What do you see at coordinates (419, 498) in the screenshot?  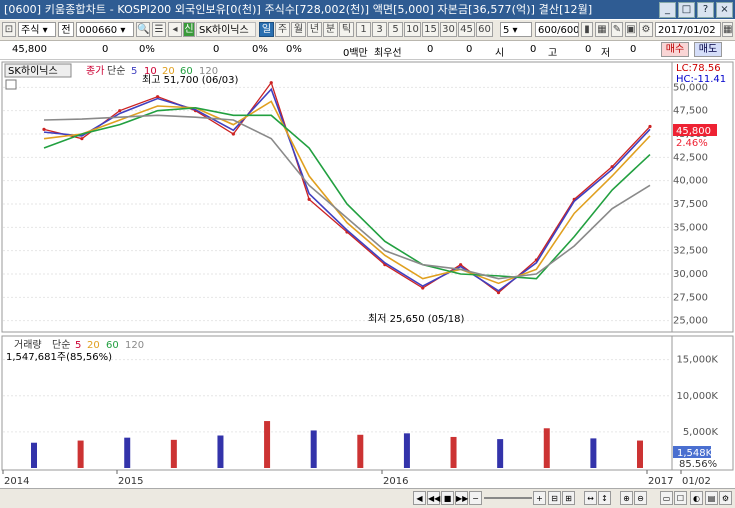 I see `scroll-first-icon: ◀` at bounding box center [419, 498].